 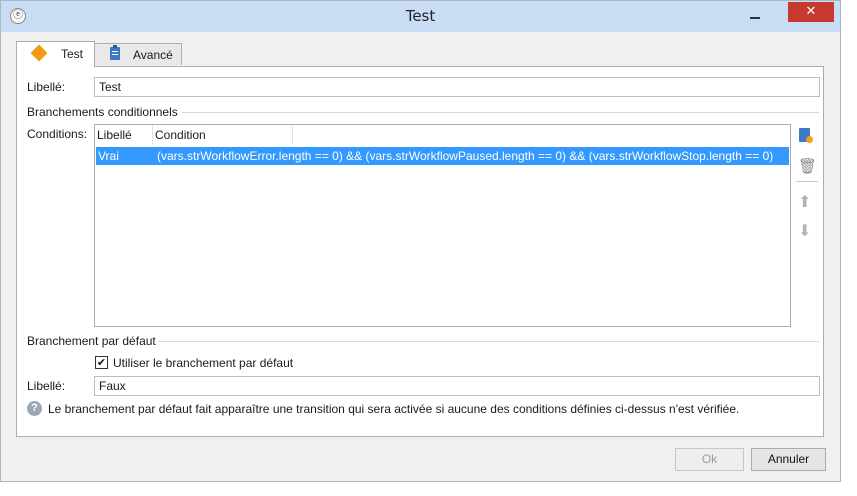 What do you see at coordinates (46, 87) in the screenshot?
I see `libelle-label: Libellé:` at bounding box center [46, 87].